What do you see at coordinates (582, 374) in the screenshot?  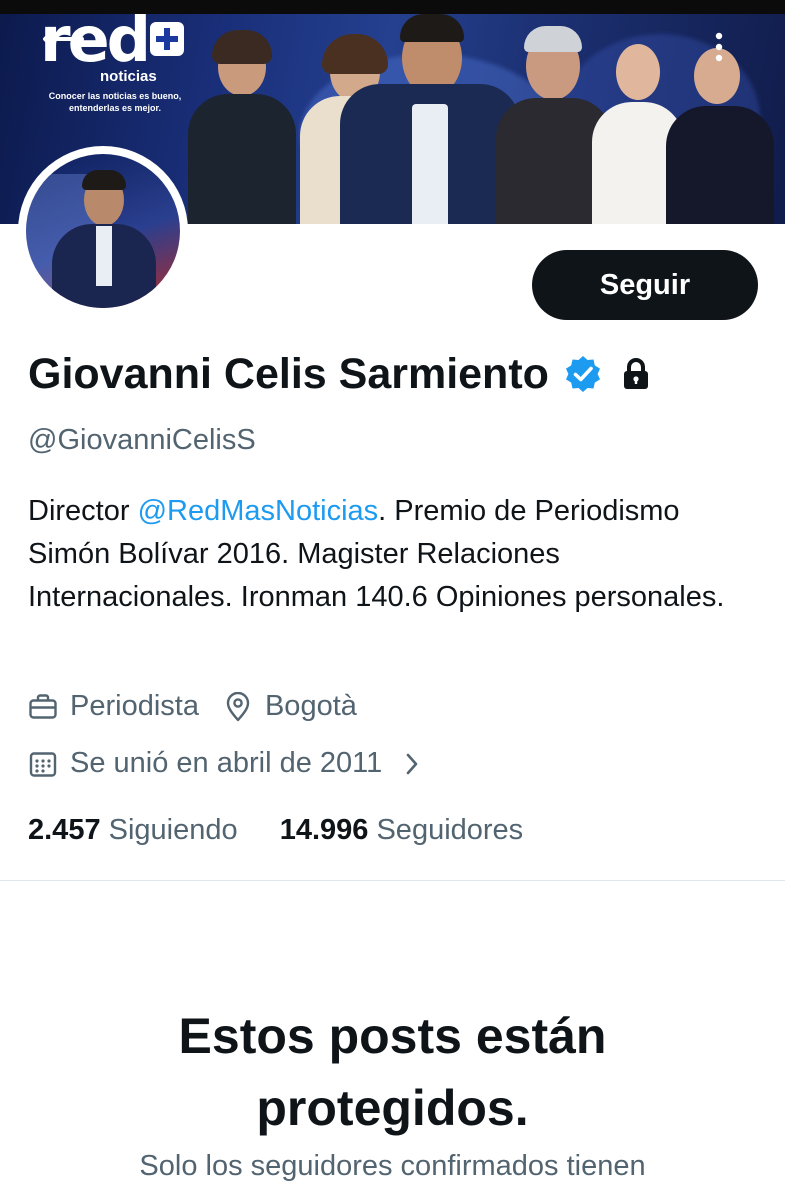 I see `verified-badge-icon` at bounding box center [582, 374].